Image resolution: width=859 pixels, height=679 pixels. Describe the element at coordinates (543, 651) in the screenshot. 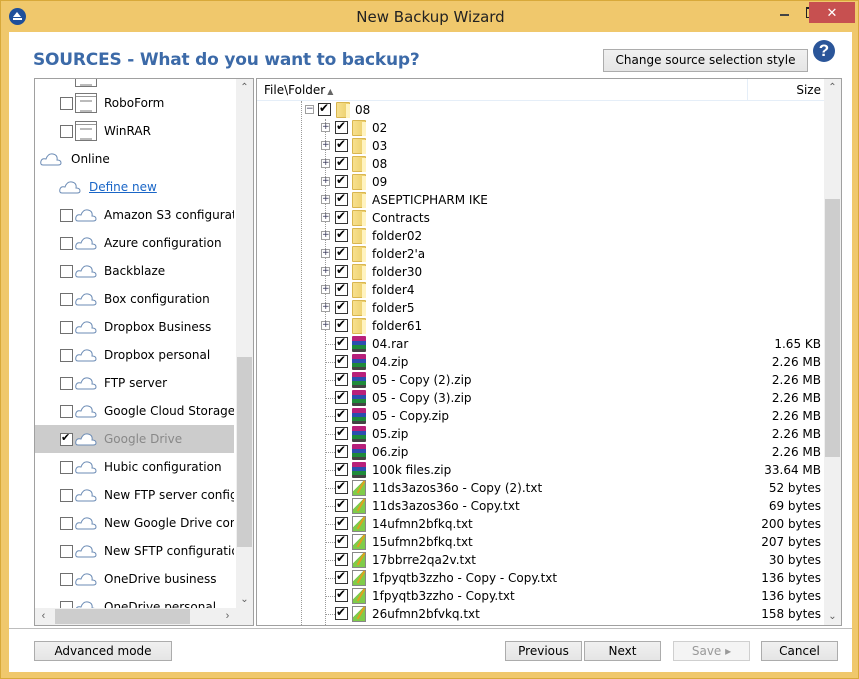

I see `previous-button: Previous` at that location.